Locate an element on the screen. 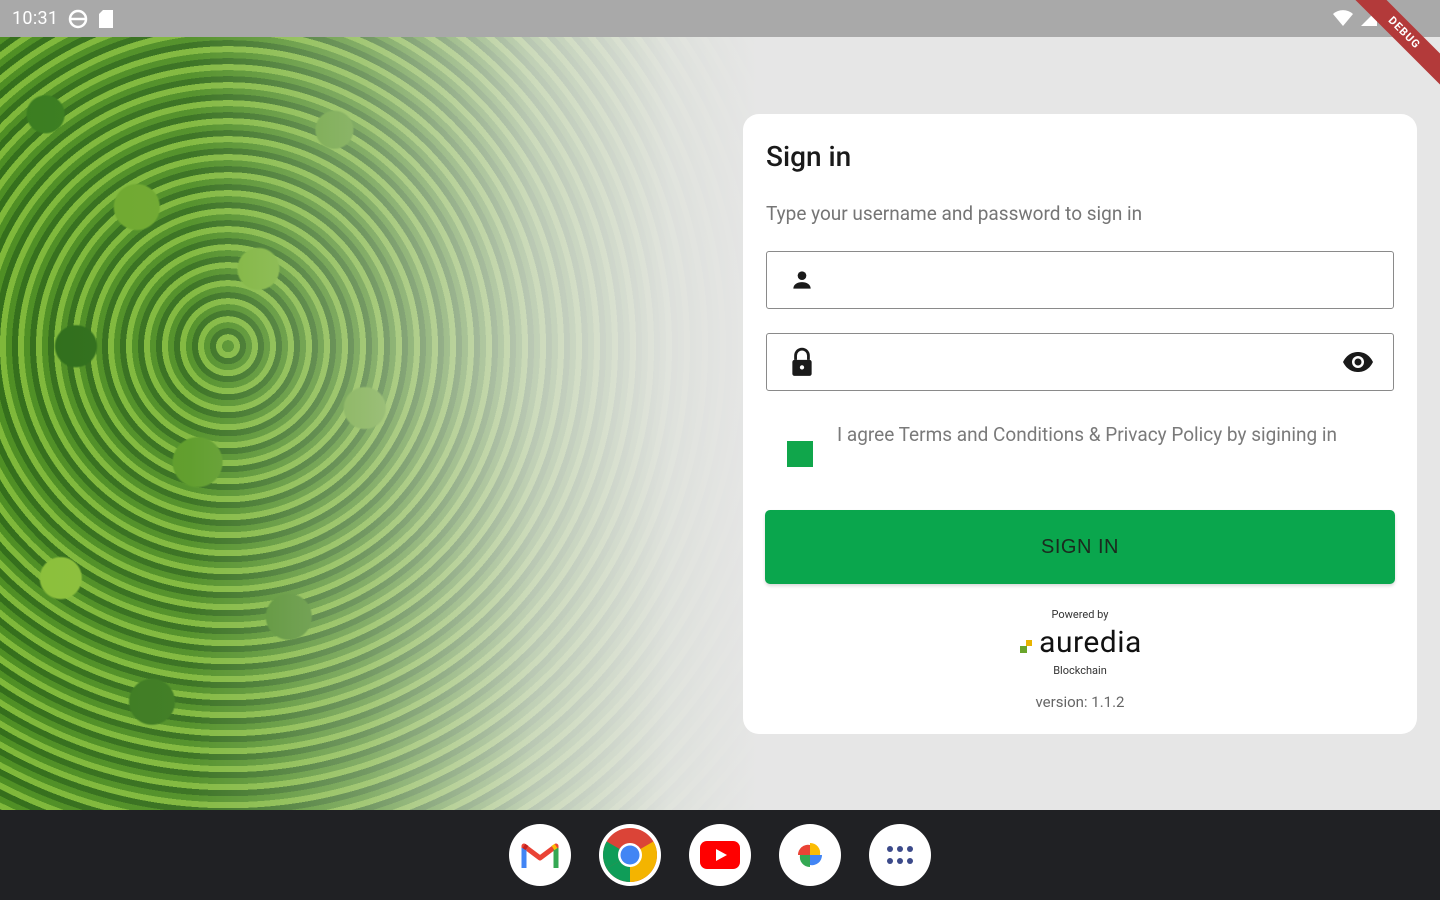 Image resolution: width=1440 pixels, height=900 pixels. brand-logo: auredia is located at coordinates (1080, 642).